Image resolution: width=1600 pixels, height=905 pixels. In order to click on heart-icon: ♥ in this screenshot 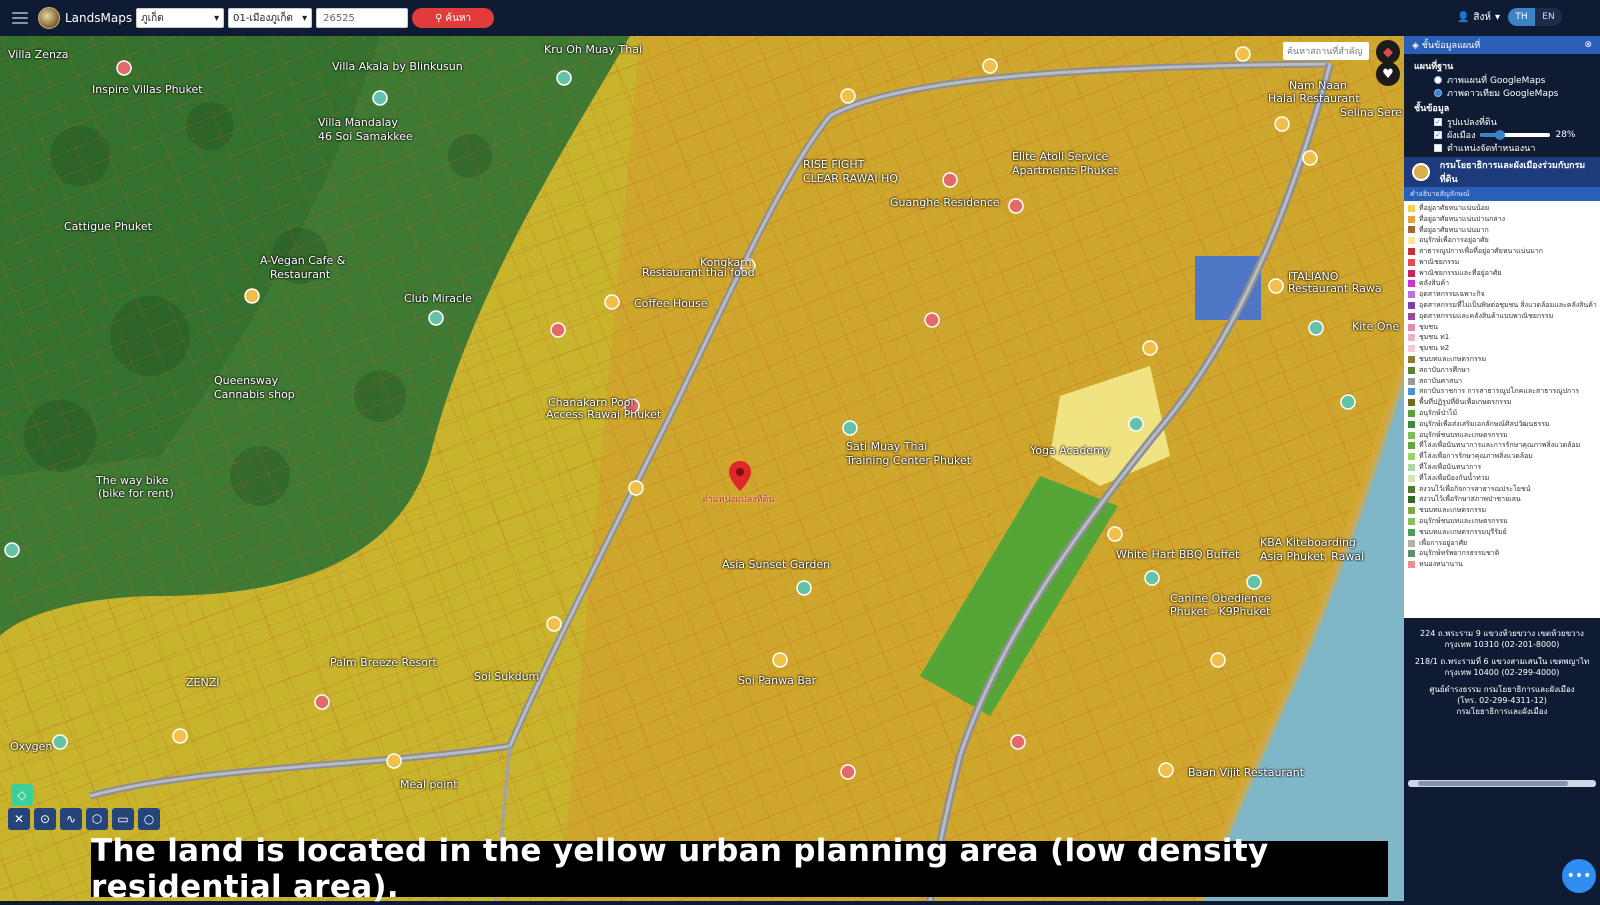, I will do `click(1388, 74)`.